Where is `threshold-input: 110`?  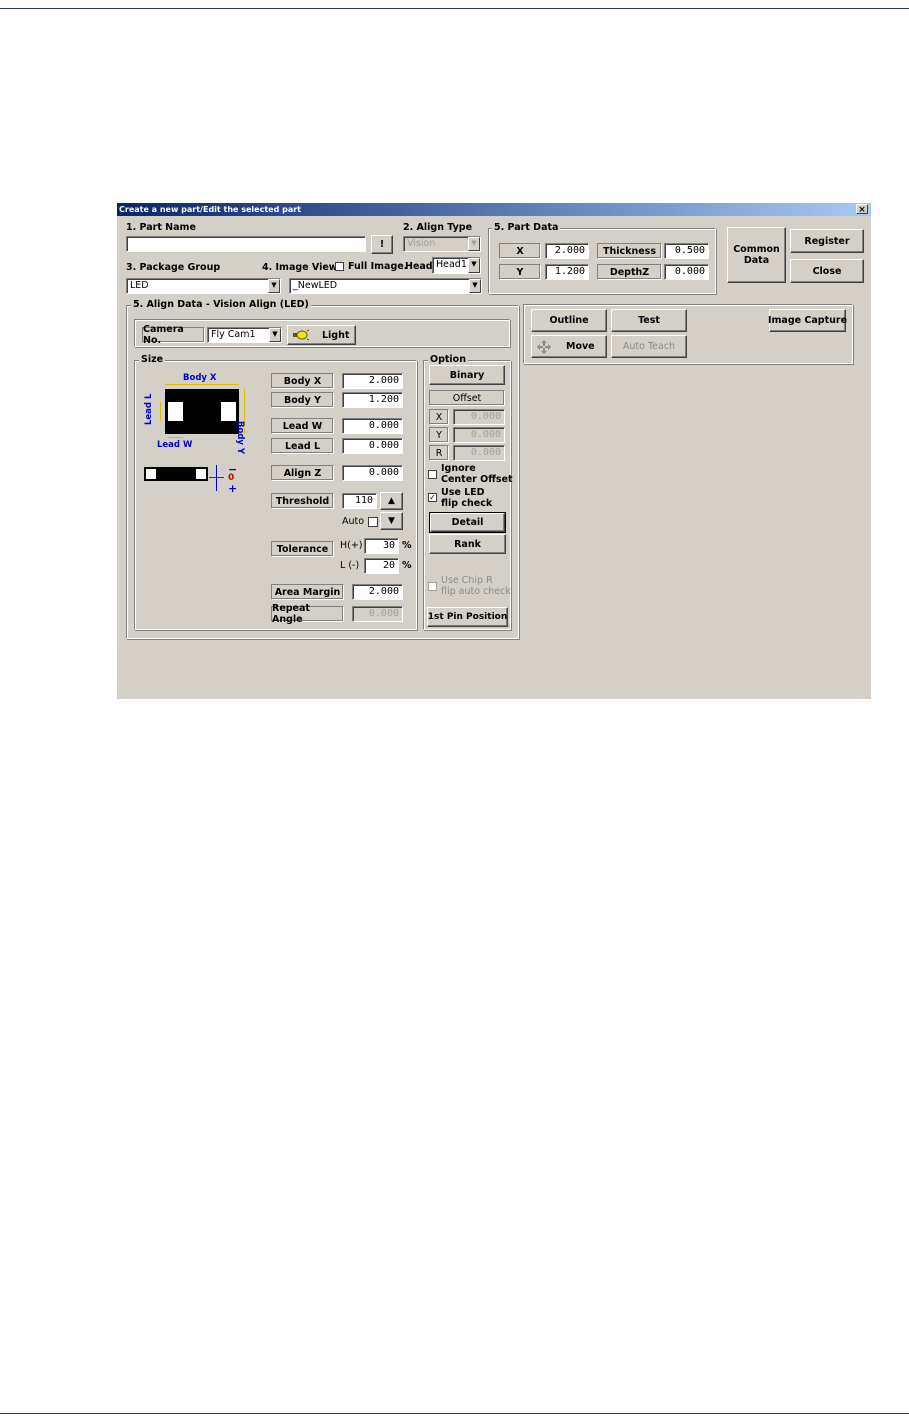
threshold-input: 110 is located at coordinates (359, 501).